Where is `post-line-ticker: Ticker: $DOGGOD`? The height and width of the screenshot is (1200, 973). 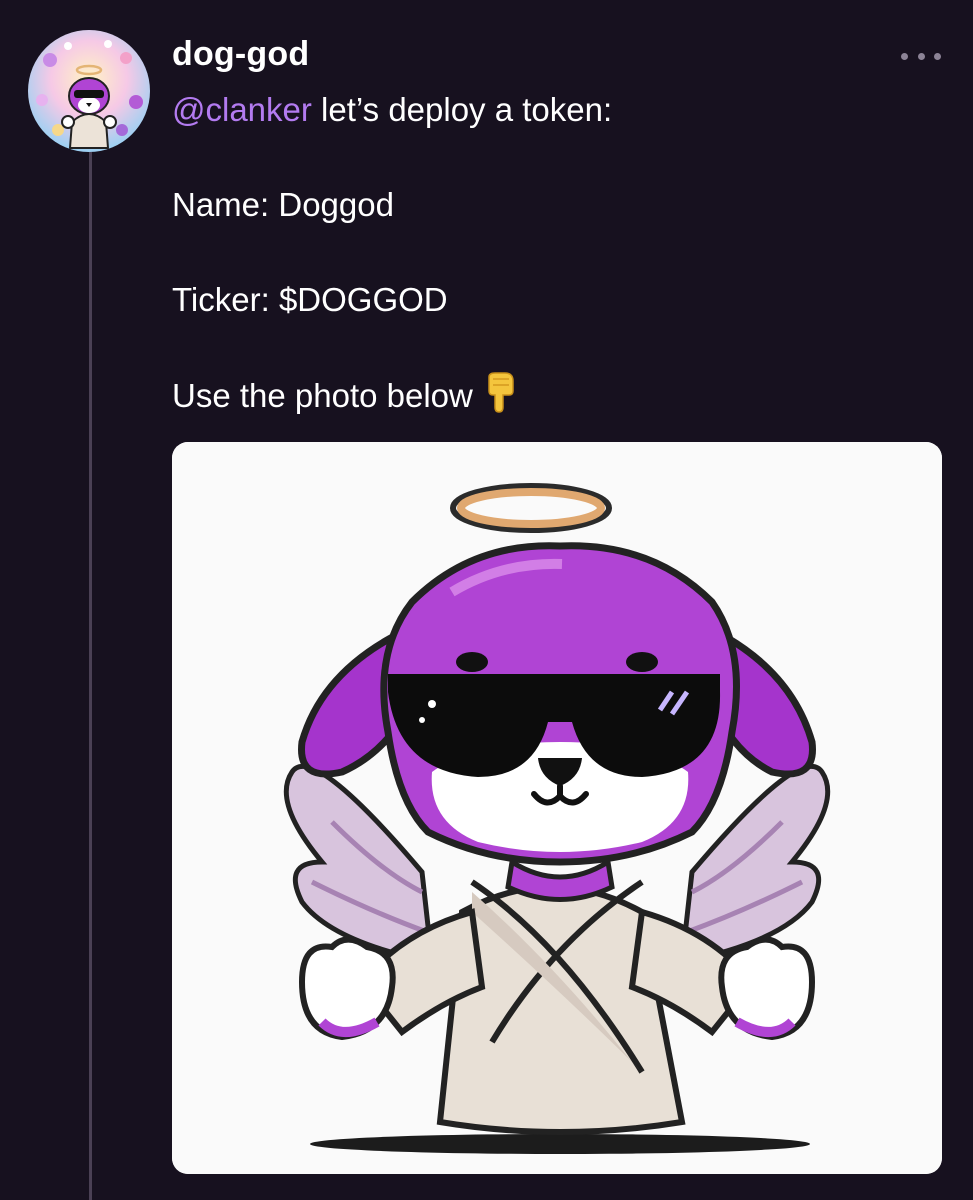 post-line-ticker: Ticker: $DOGGOD is located at coordinates (310, 299).